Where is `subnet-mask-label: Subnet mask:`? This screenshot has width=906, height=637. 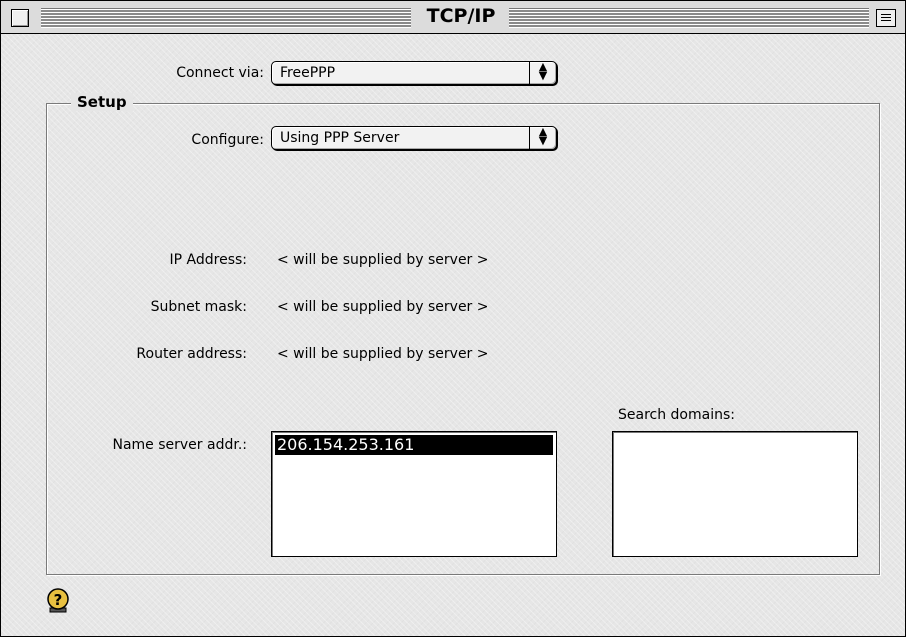
subnet-mask-label: Subnet mask: is located at coordinates (198, 307).